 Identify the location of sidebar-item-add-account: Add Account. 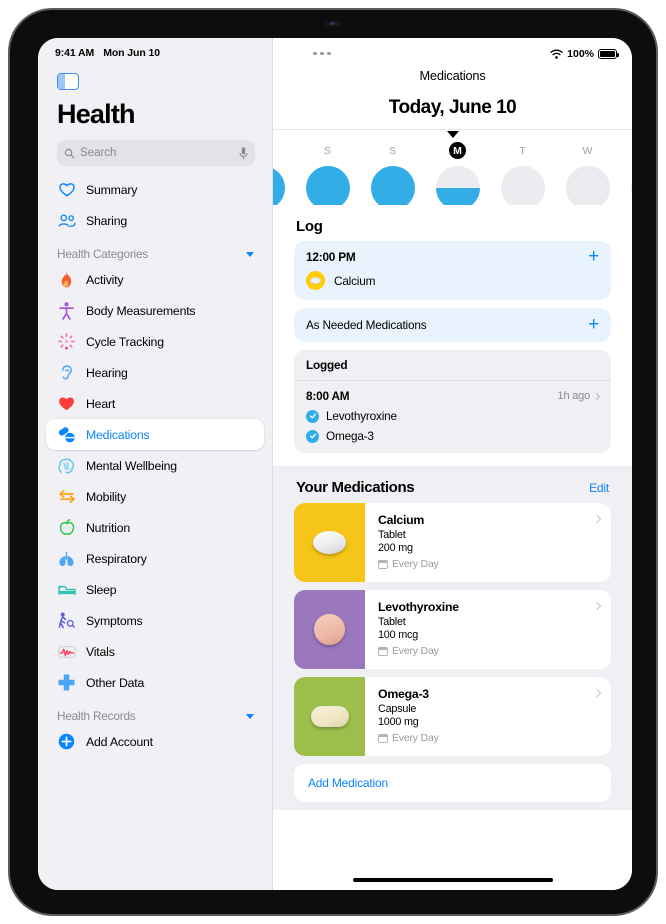
(155, 741).